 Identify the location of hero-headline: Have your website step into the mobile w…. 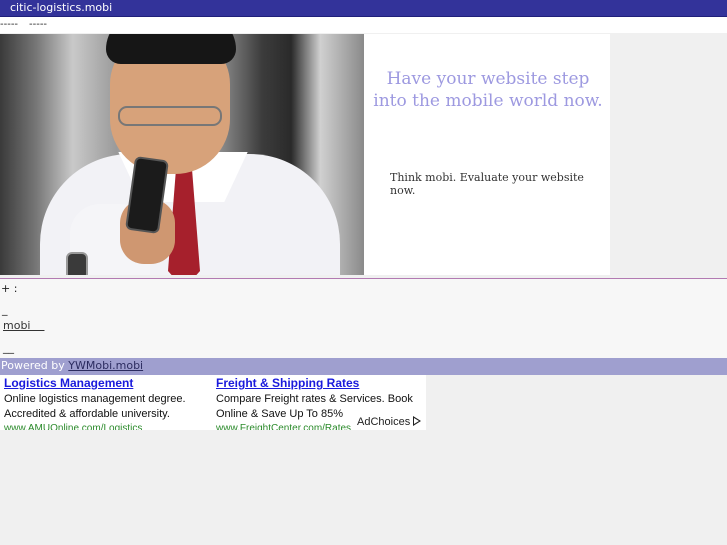
(488, 90).